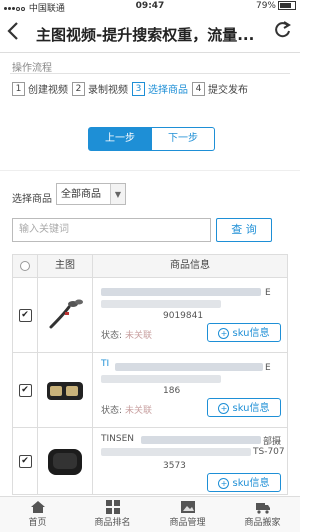  What do you see at coordinates (287, 5) in the screenshot?
I see `battery-icon` at bounding box center [287, 5].